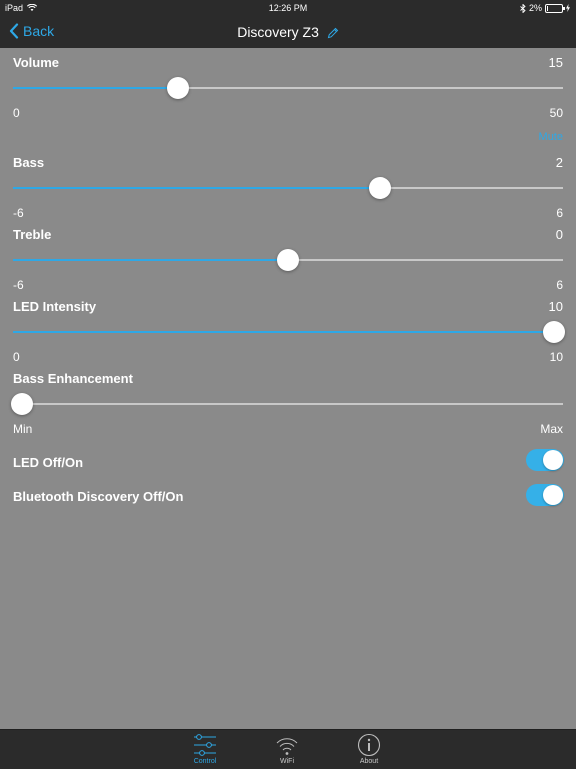 The width and height of the screenshot is (576, 769). I want to click on navigation-bar: Back Discovery Z3, so click(288, 32).